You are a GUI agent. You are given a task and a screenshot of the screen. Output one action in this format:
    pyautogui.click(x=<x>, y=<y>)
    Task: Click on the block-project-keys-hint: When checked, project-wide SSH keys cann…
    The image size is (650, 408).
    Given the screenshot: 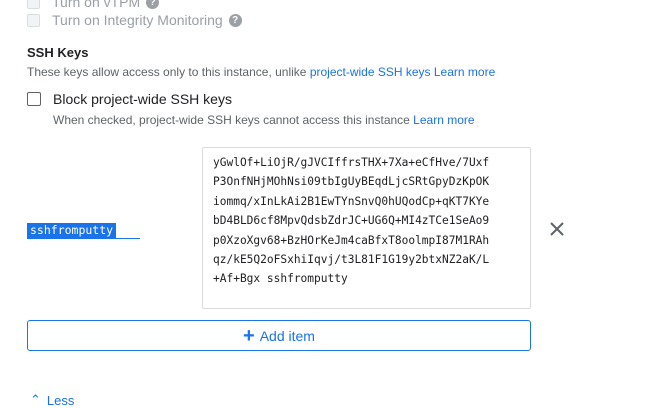 What is the action you would take?
    pyautogui.click(x=264, y=120)
    